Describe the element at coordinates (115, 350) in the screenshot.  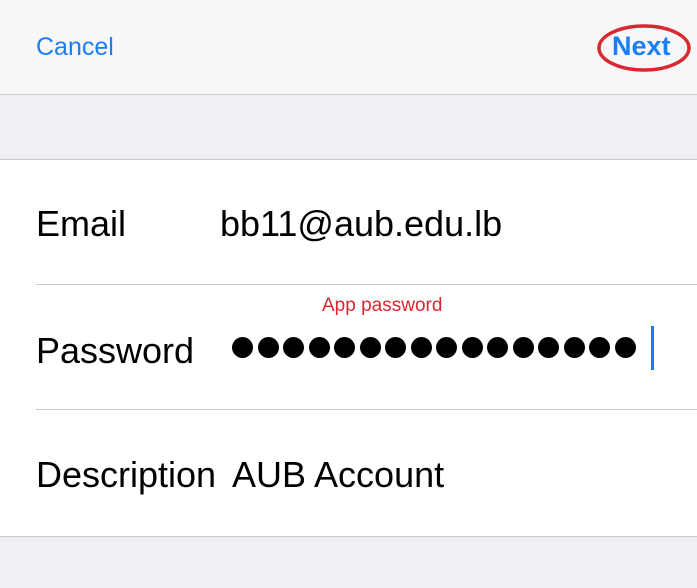
I see `password-label: Password` at that location.